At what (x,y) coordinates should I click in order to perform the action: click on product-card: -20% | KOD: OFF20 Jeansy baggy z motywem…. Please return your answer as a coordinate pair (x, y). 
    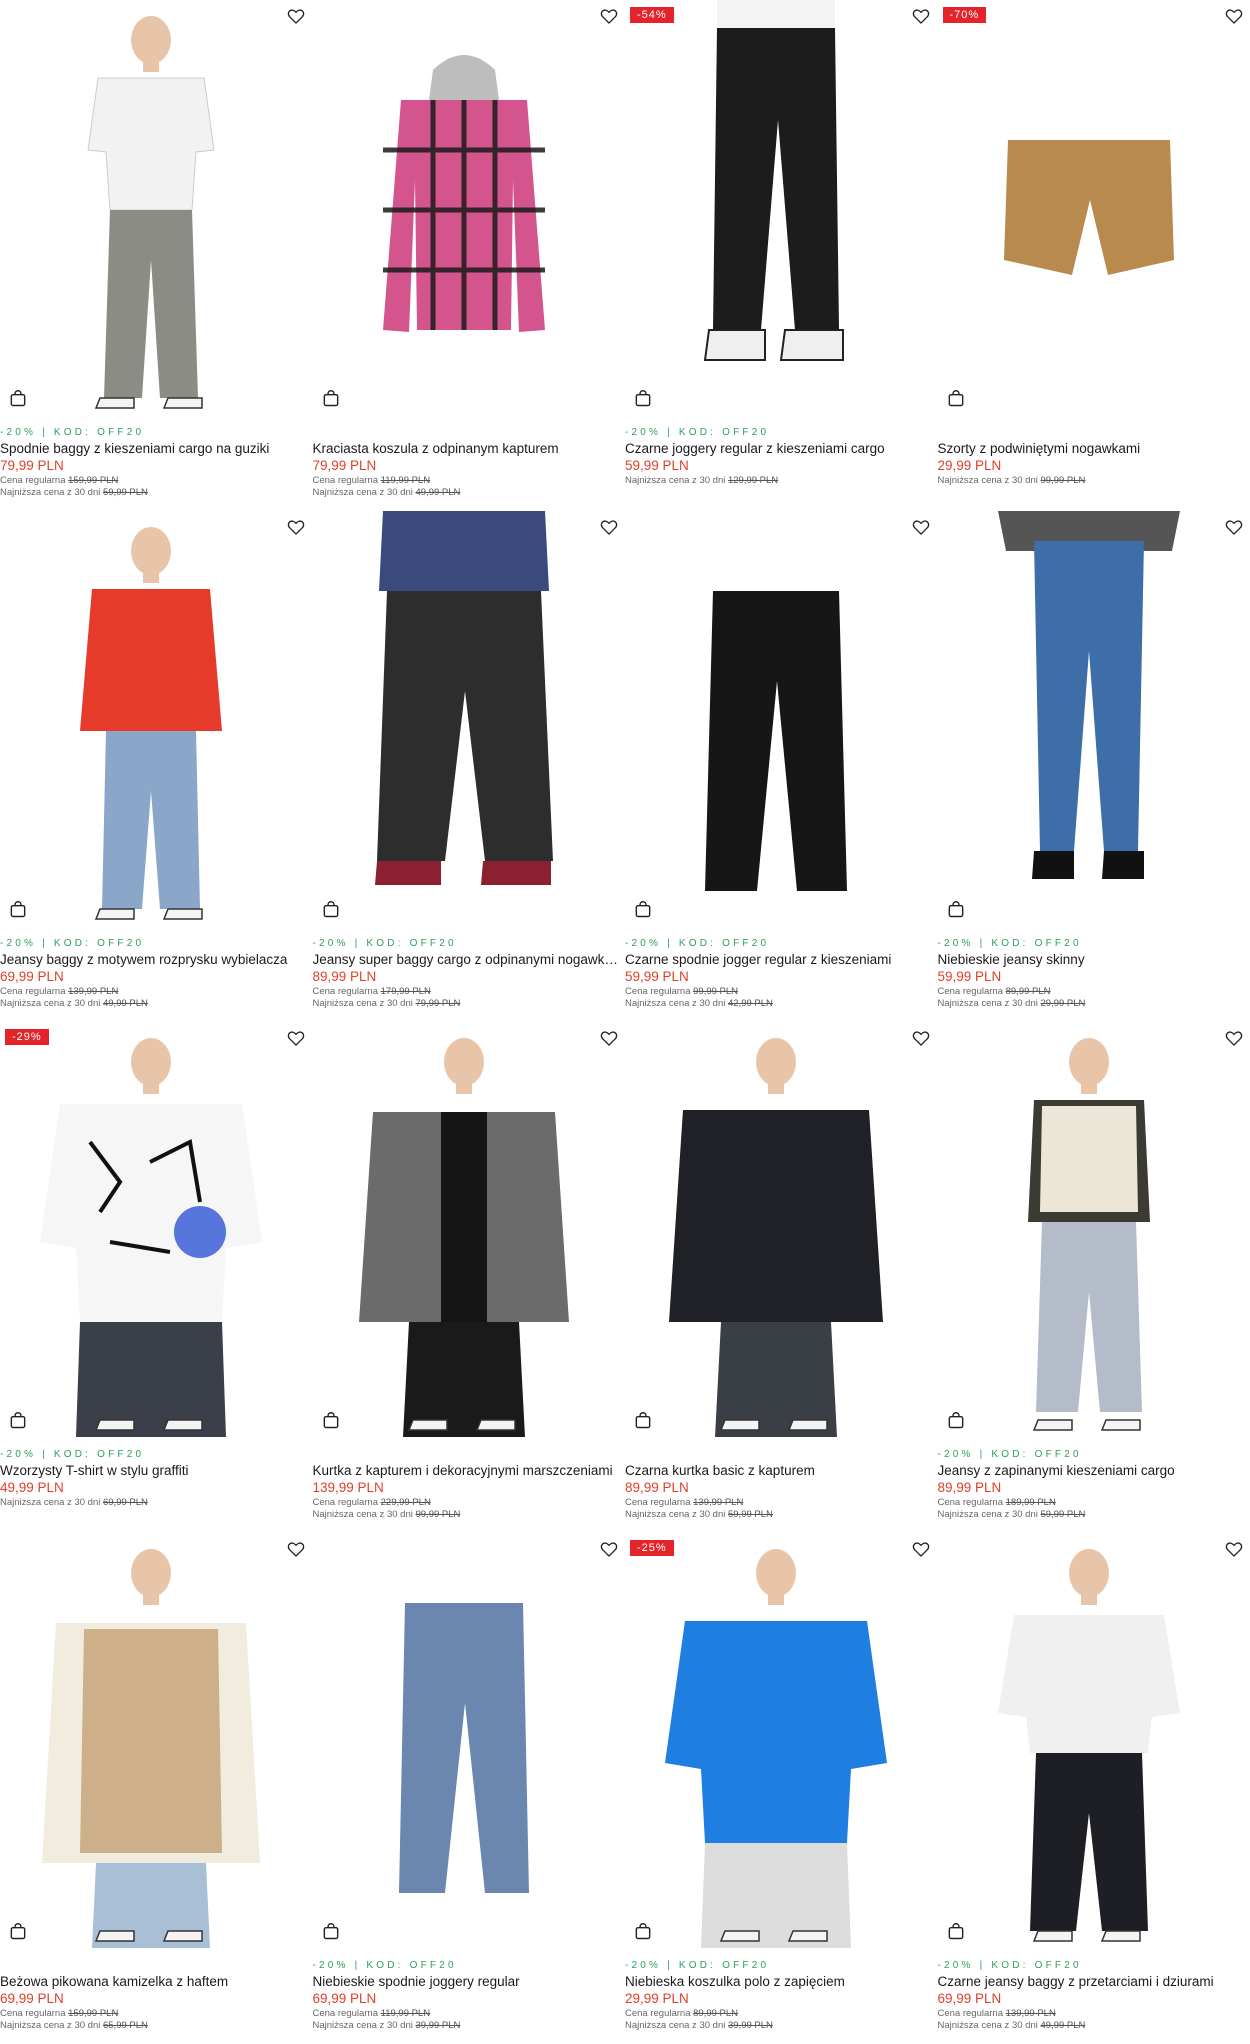
    Looking at the image, I should click on (156, 766).